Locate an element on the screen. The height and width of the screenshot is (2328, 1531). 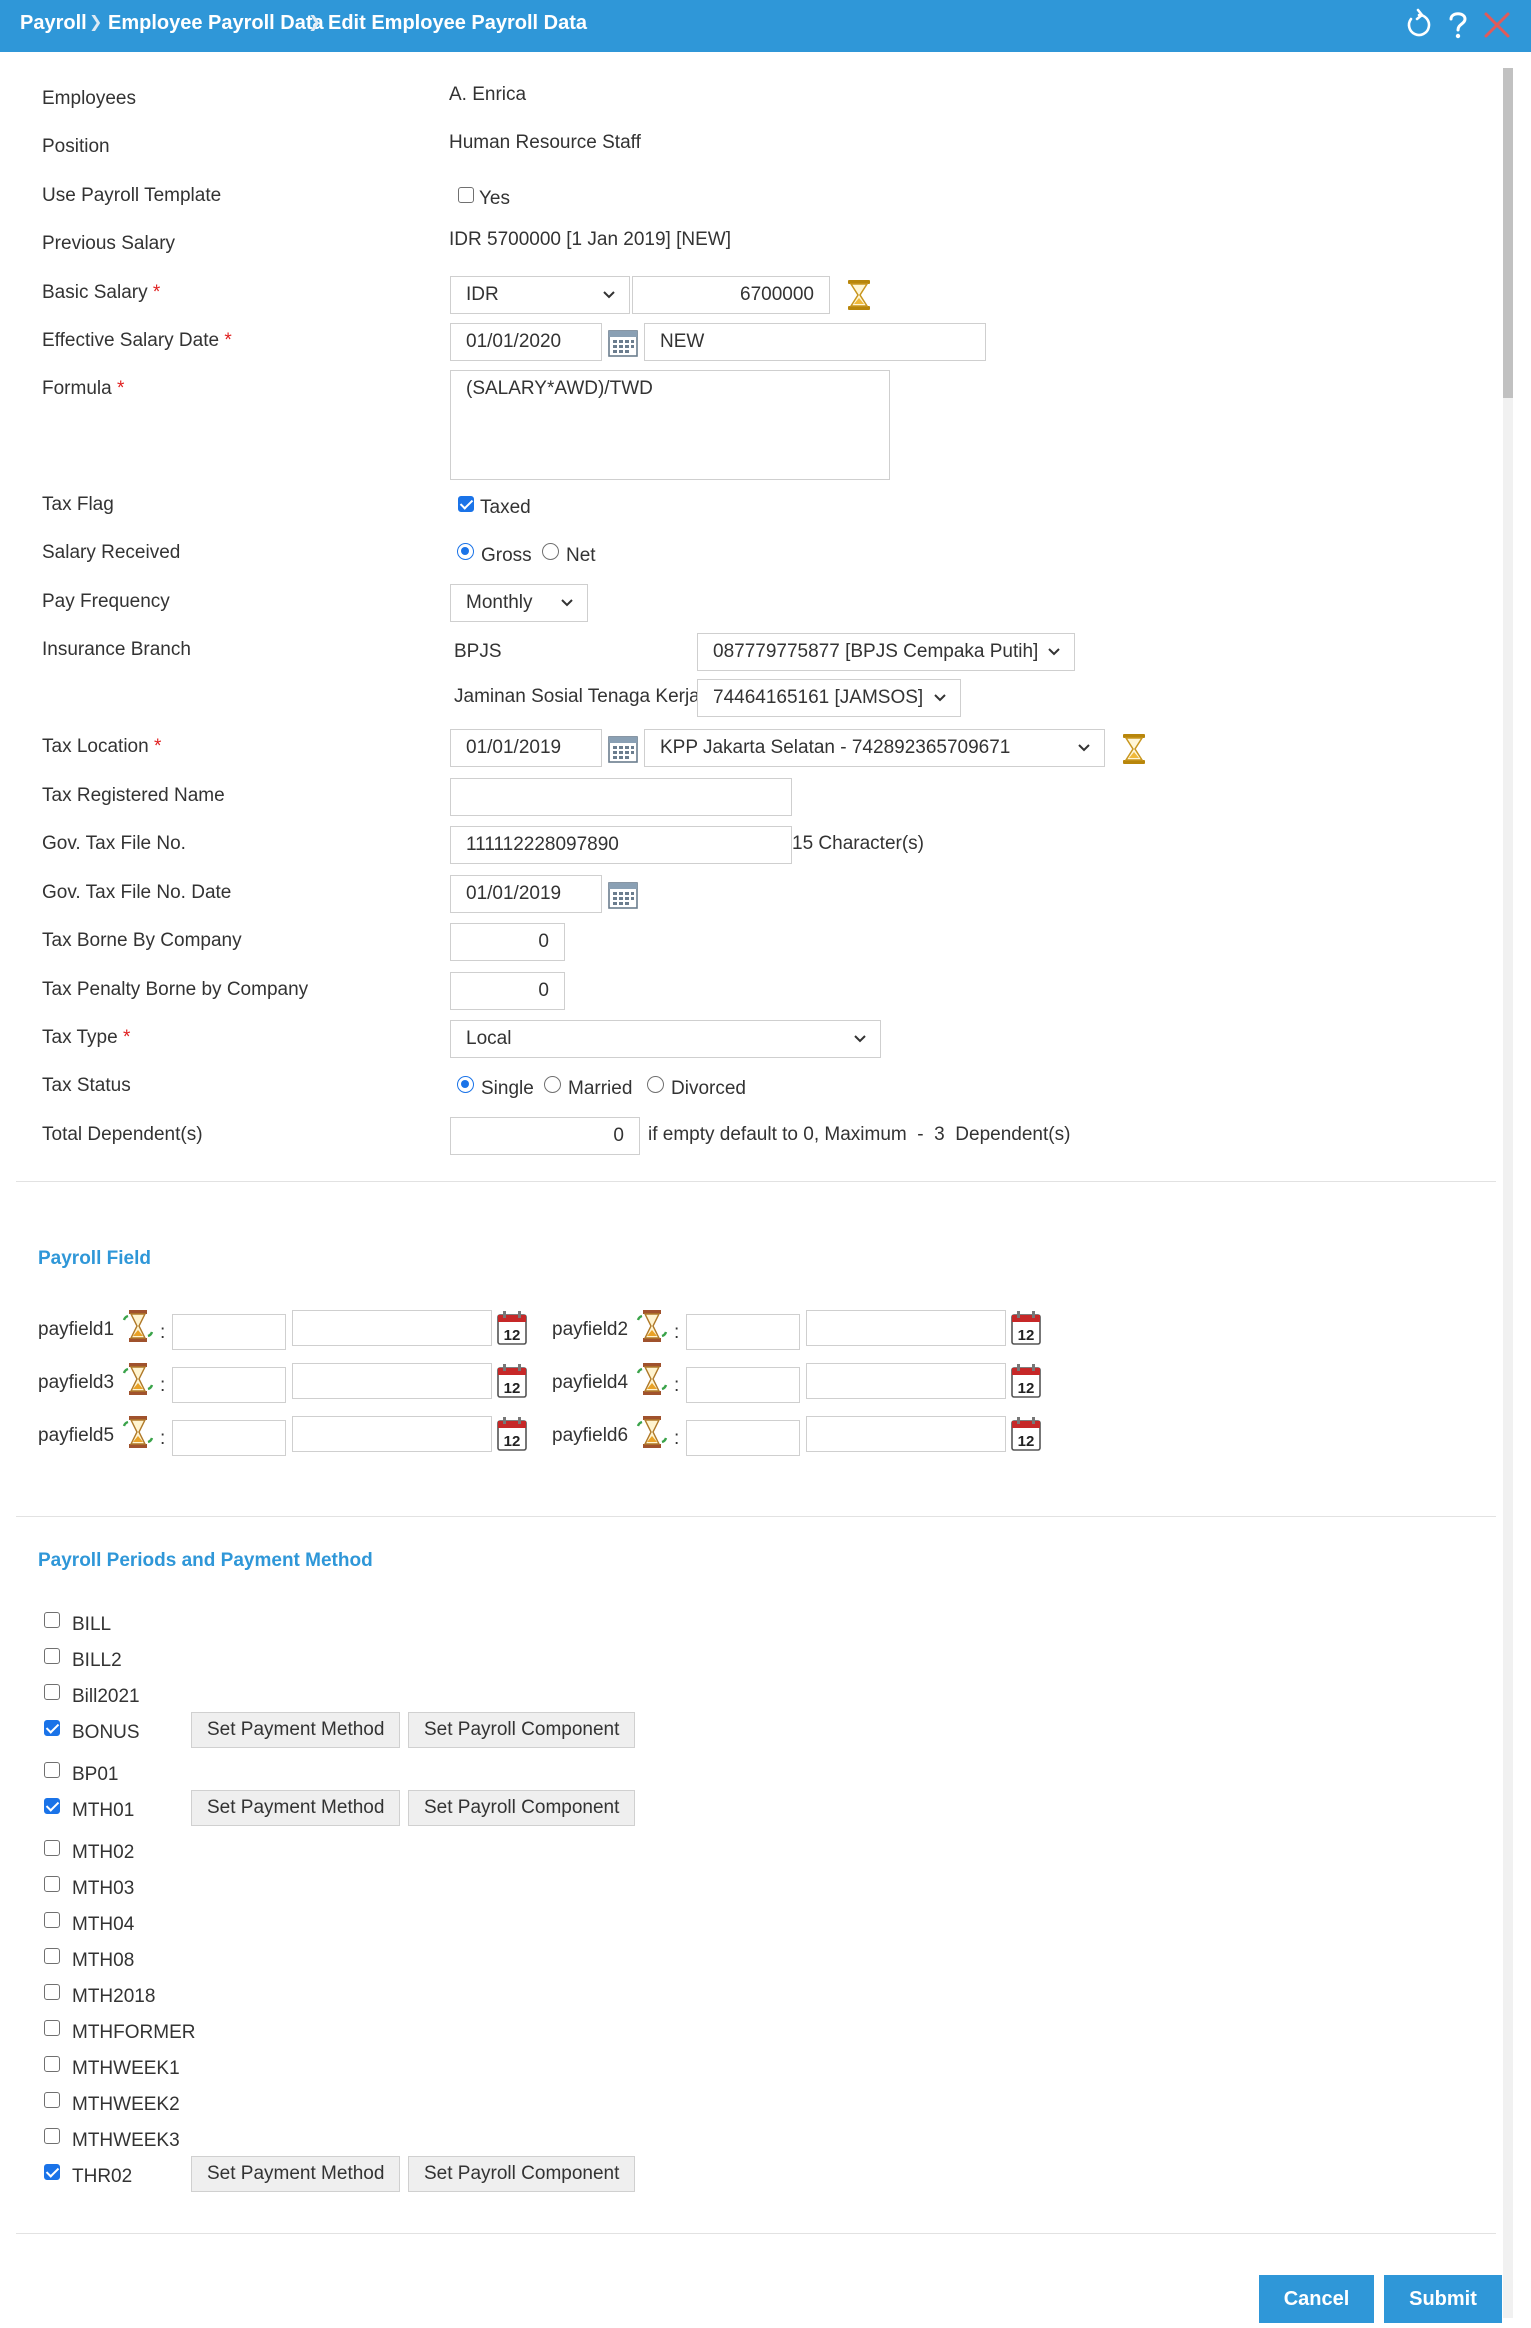
tax-registered-name-input is located at coordinates (621, 797).